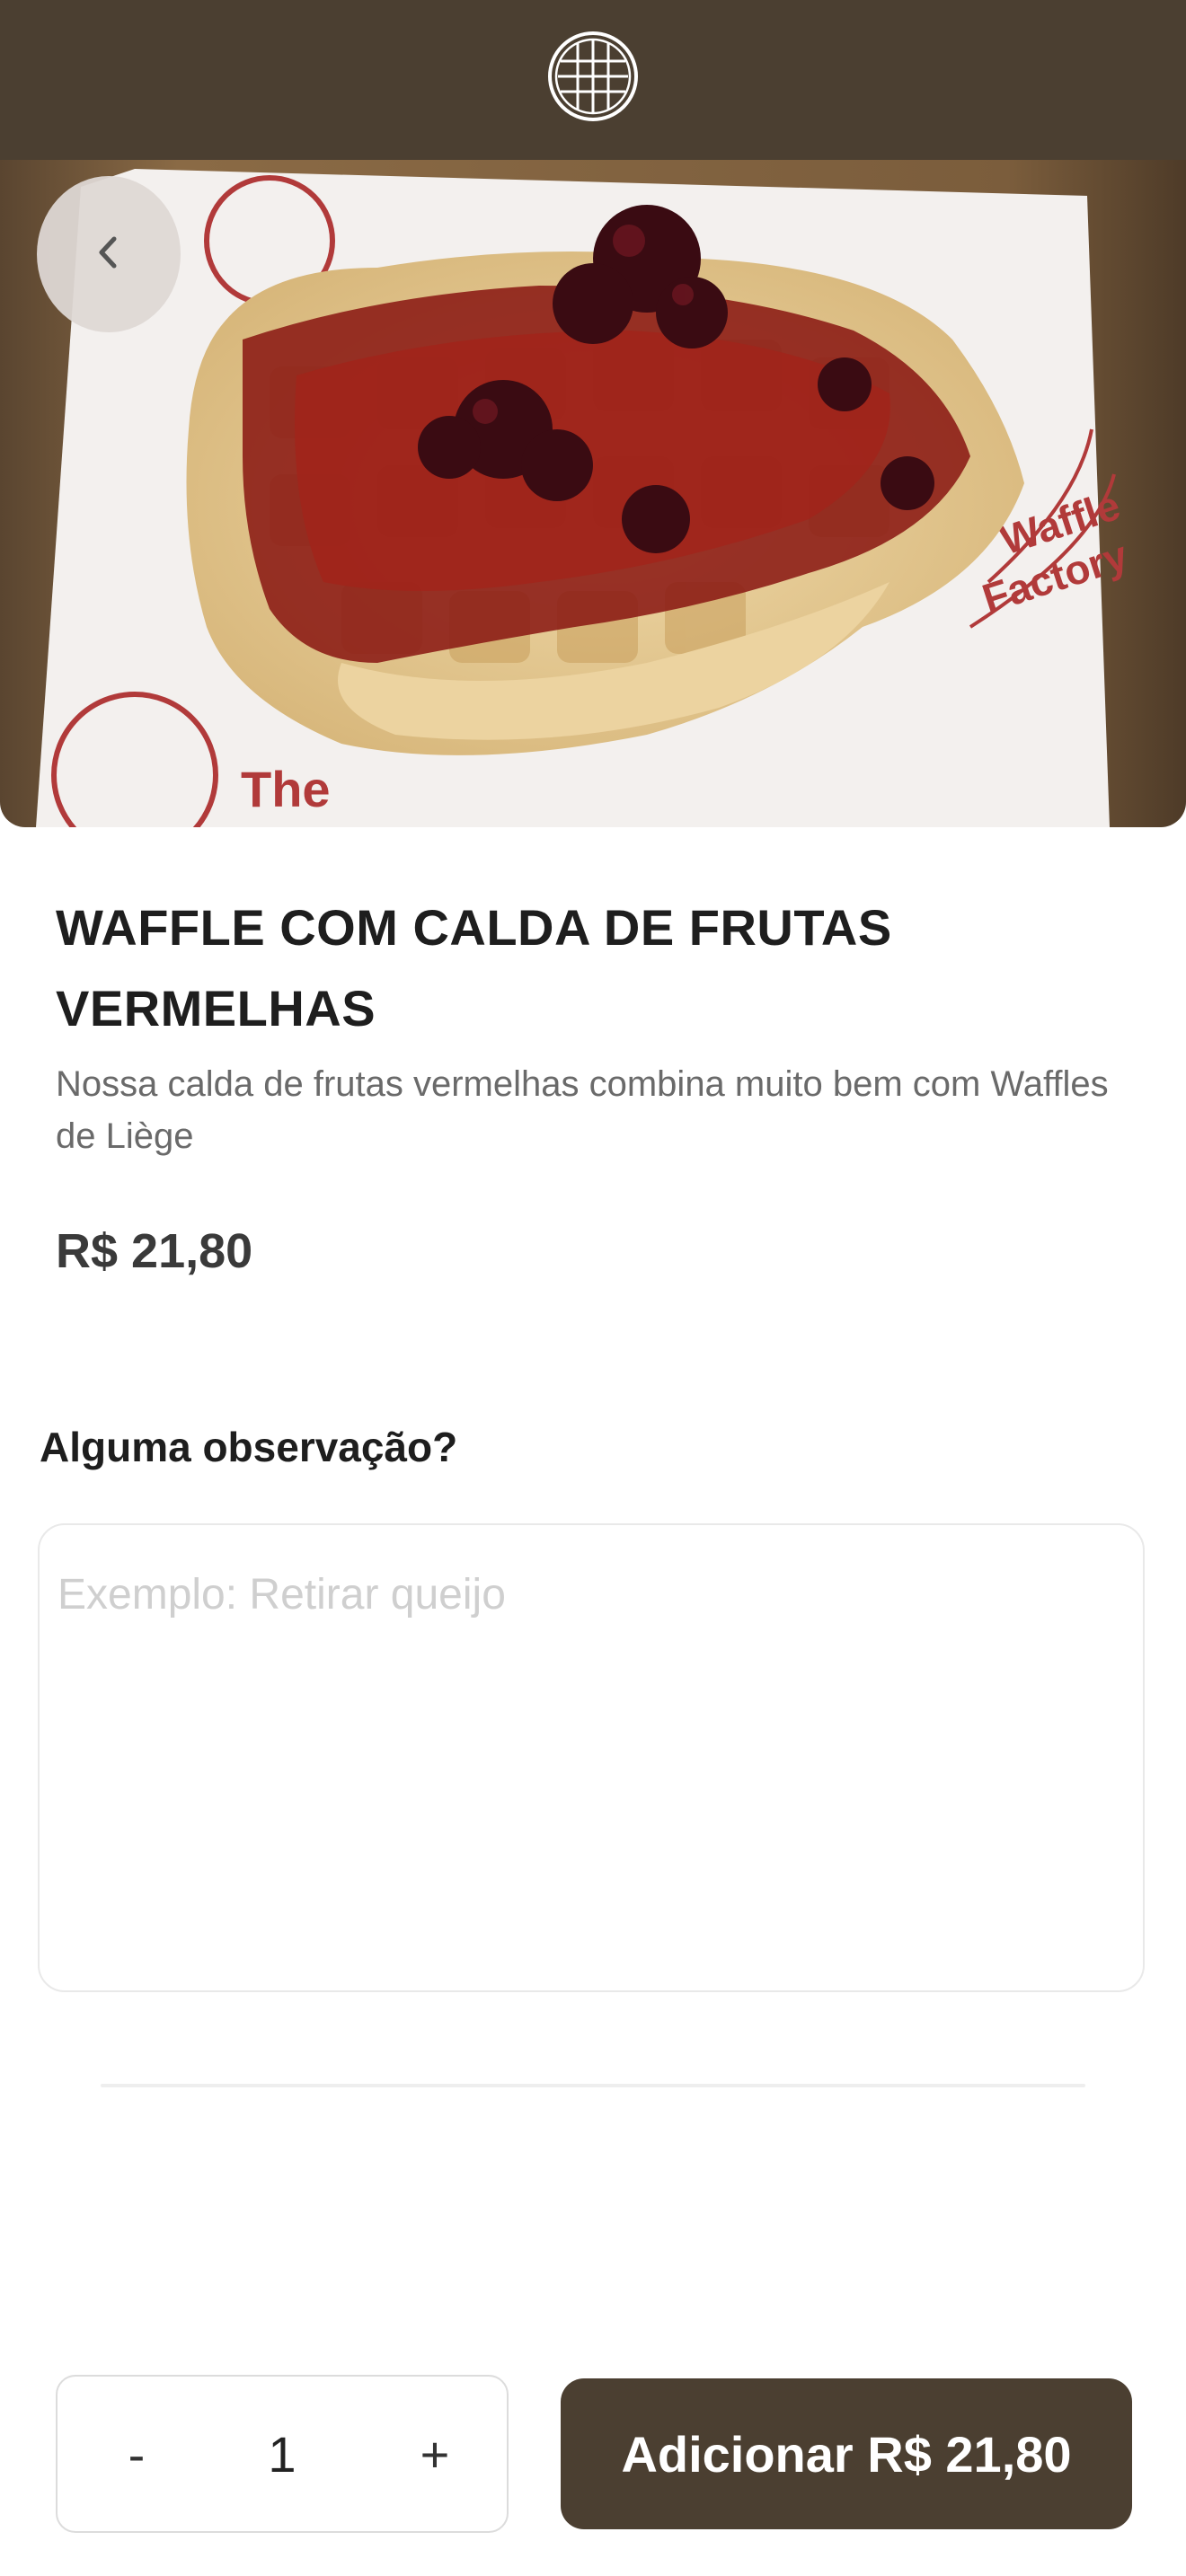  I want to click on product-price: R$ 21,80, so click(154, 1251).